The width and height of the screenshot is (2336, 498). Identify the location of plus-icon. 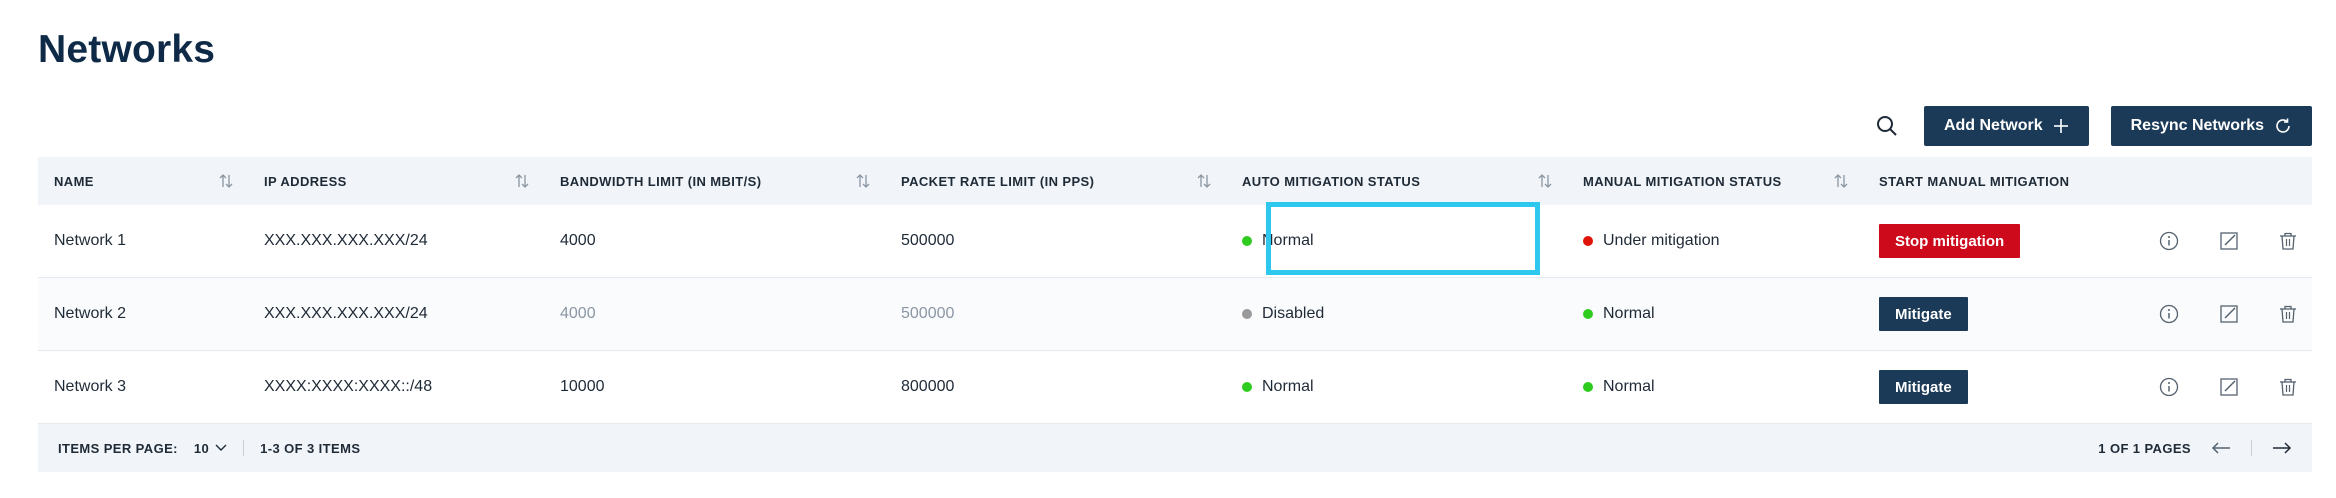
(2060, 126).